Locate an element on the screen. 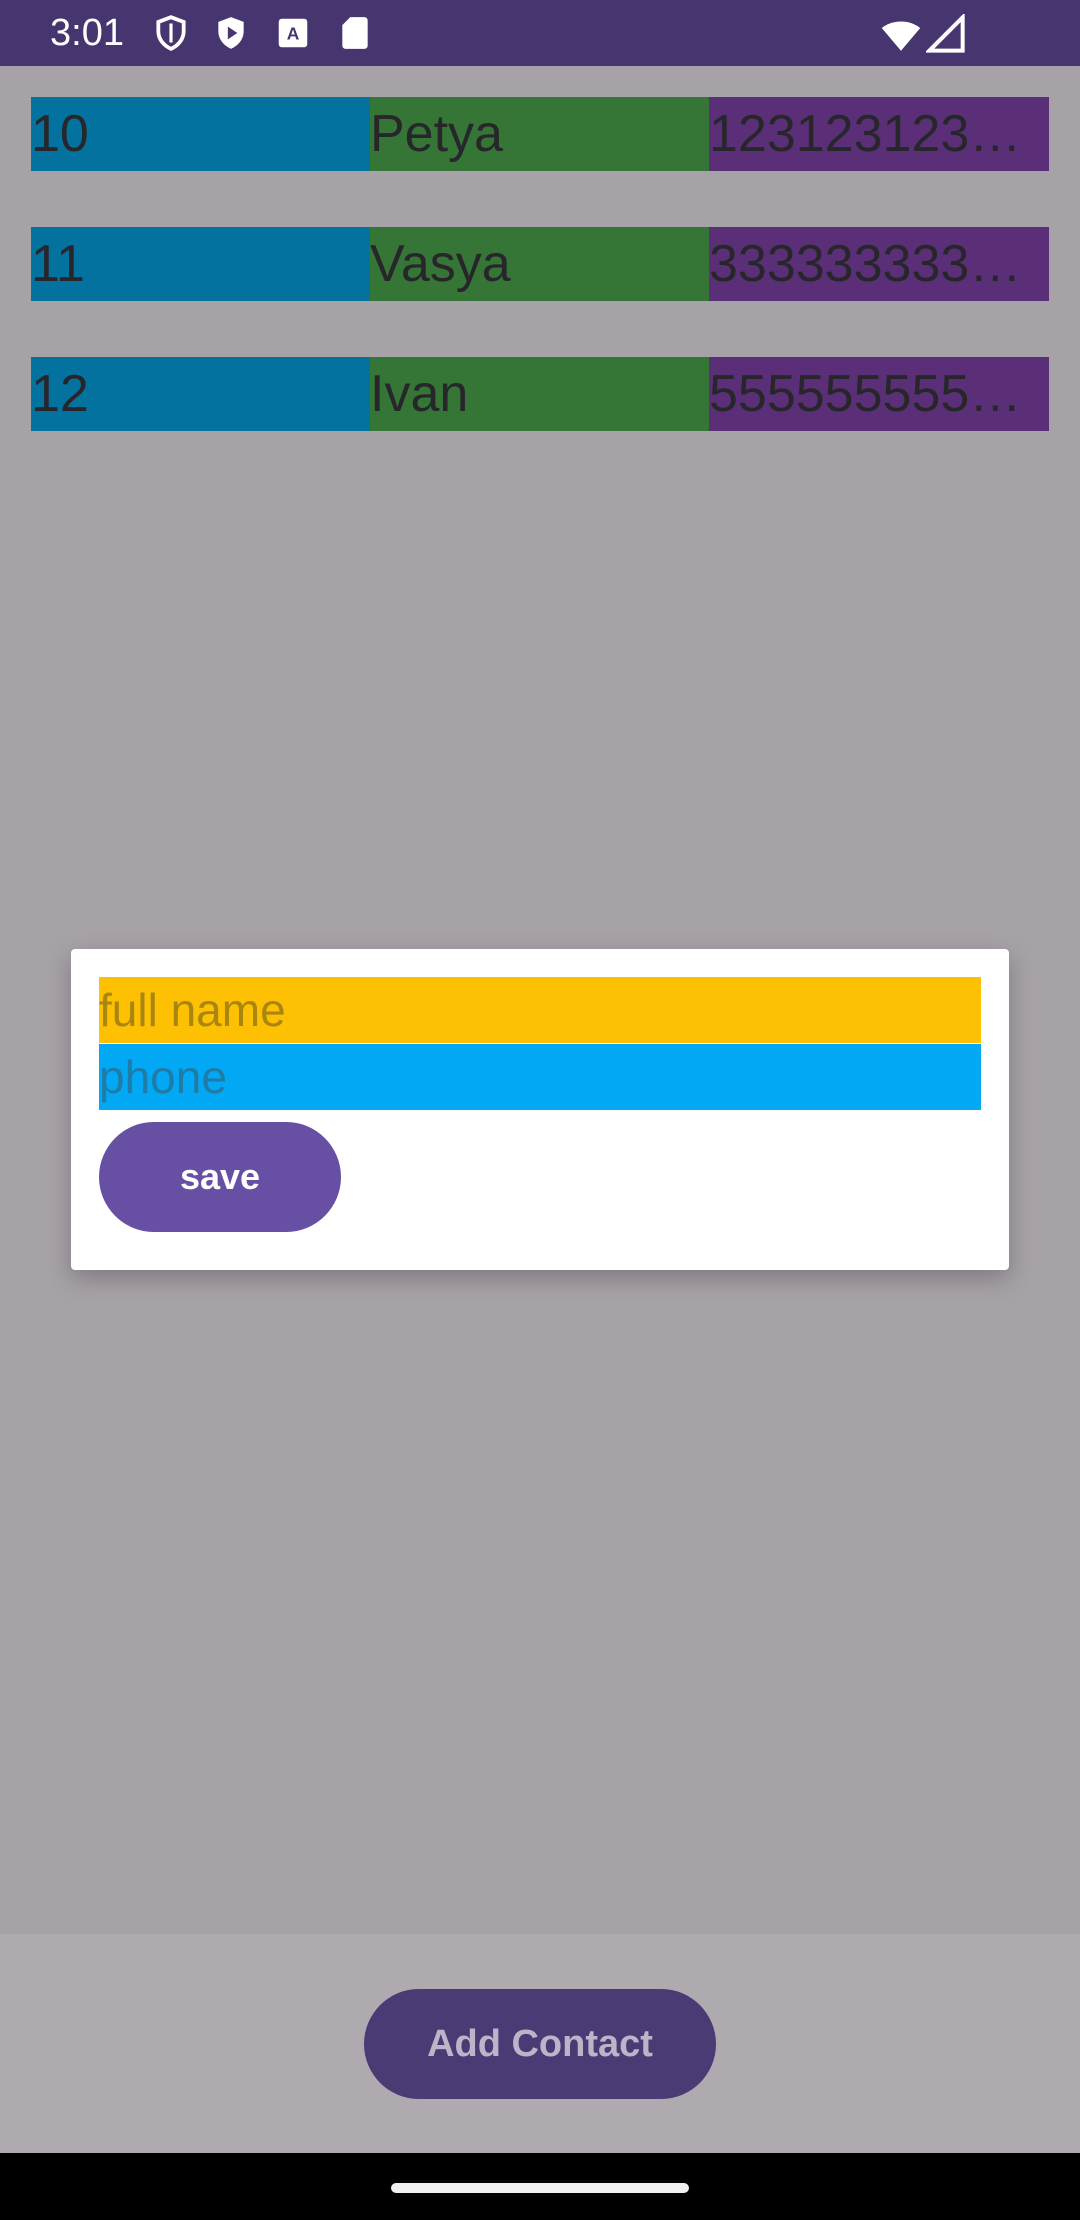 This screenshot has width=1080, height=2220. phone-input: phone is located at coordinates (540, 1077).